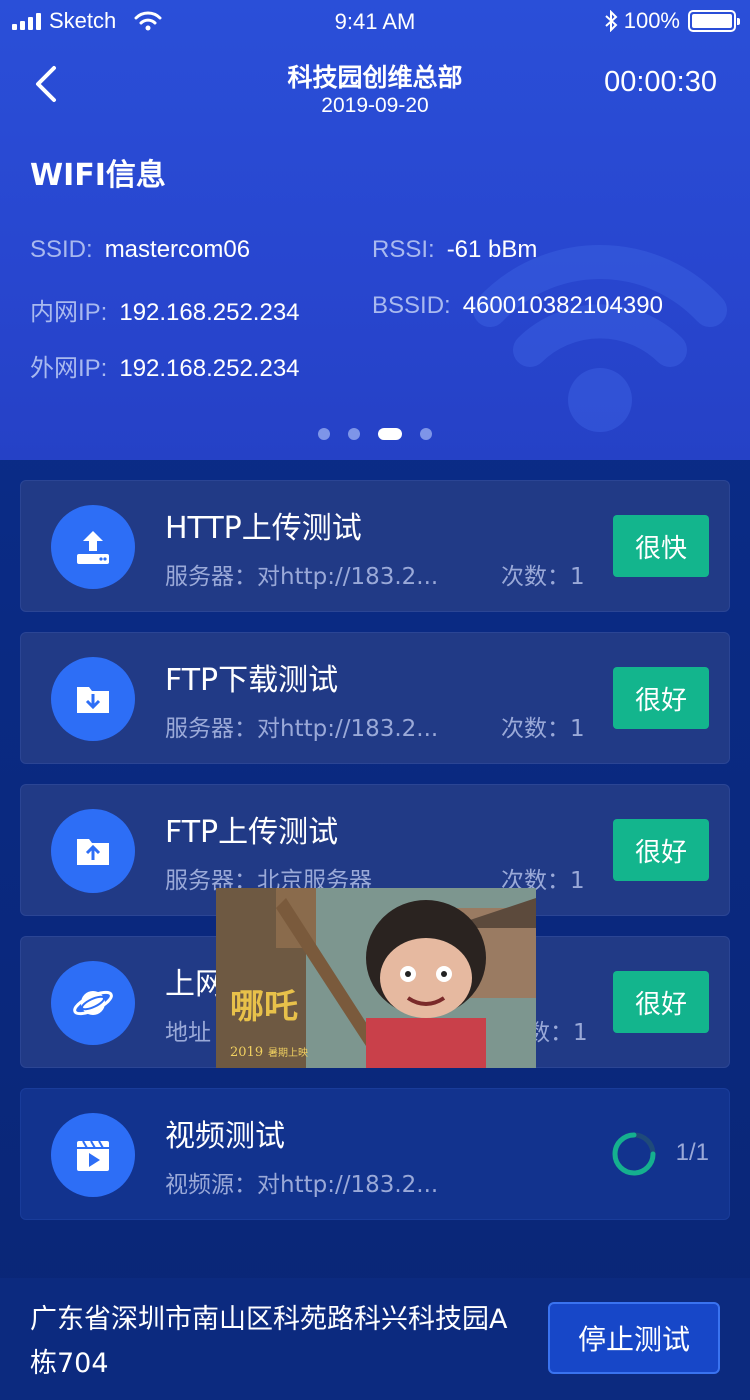 The height and width of the screenshot is (1400, 750). Describe the element at coordinates (93, 1155) in the screenshot. I see `video-clapper-icon` at that location.